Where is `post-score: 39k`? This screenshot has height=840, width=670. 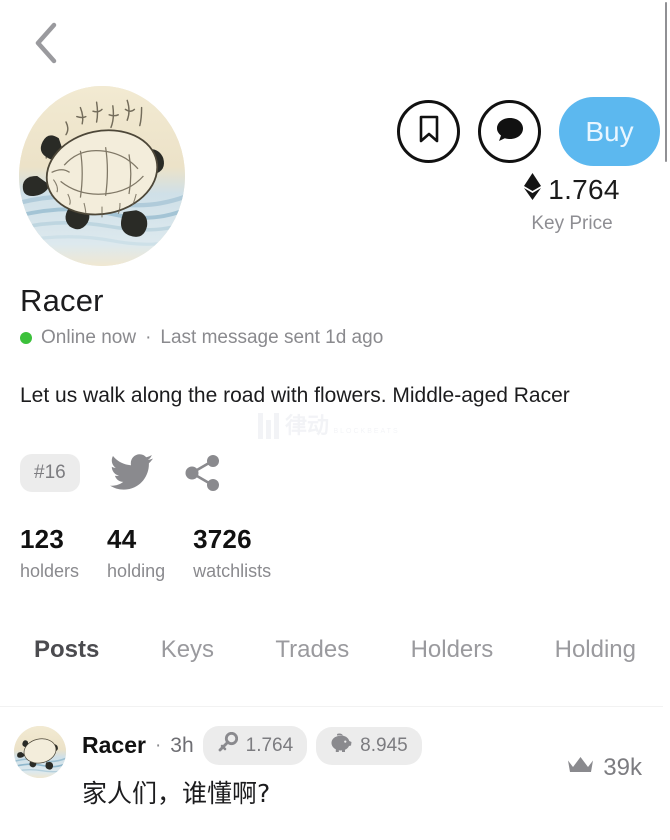 post-score: 39k is located at coordinates (604, 768).